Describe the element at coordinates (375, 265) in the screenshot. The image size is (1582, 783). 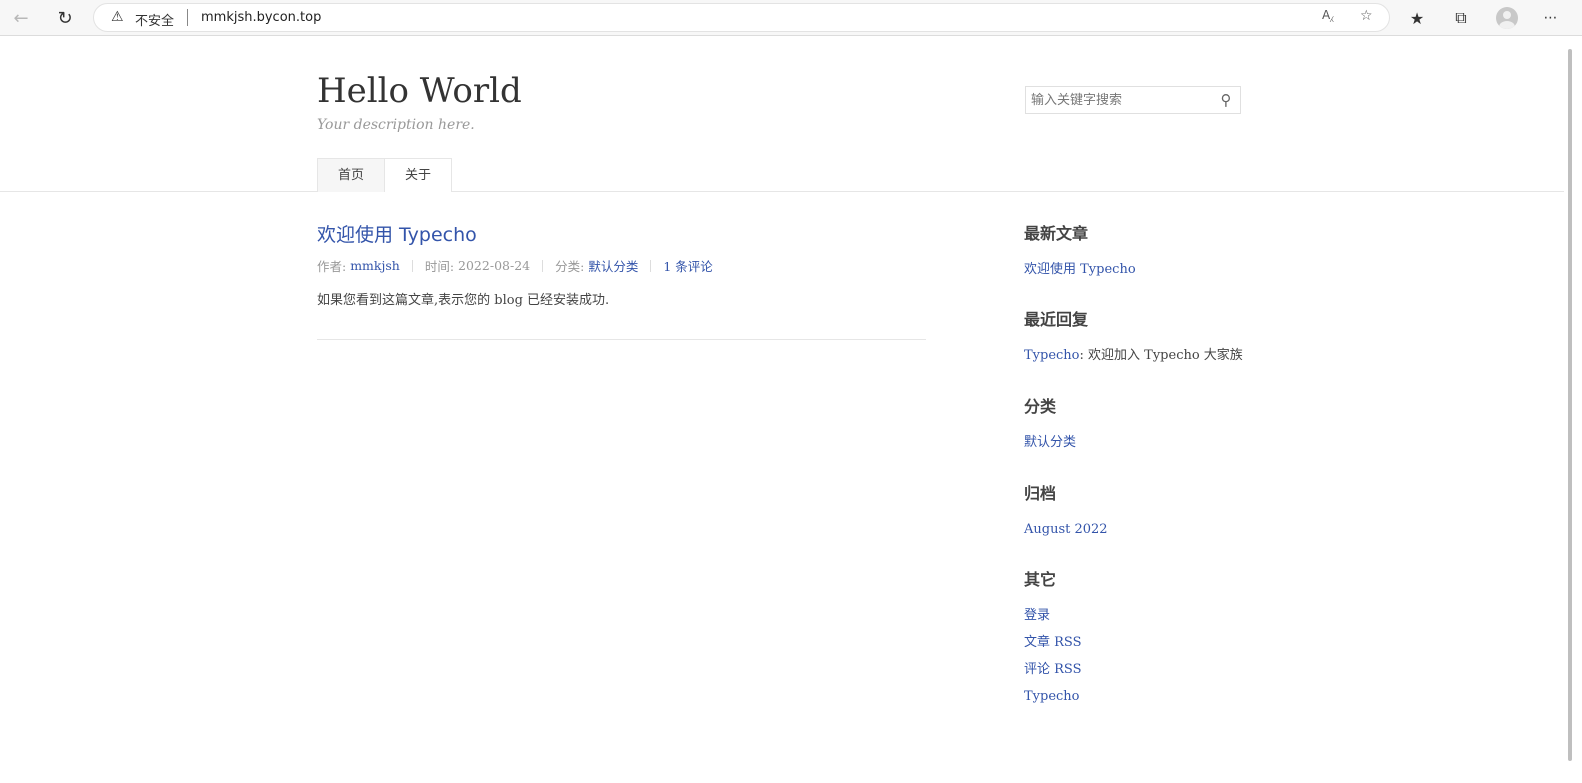
I see `author-link: mmkjsh` at that location.